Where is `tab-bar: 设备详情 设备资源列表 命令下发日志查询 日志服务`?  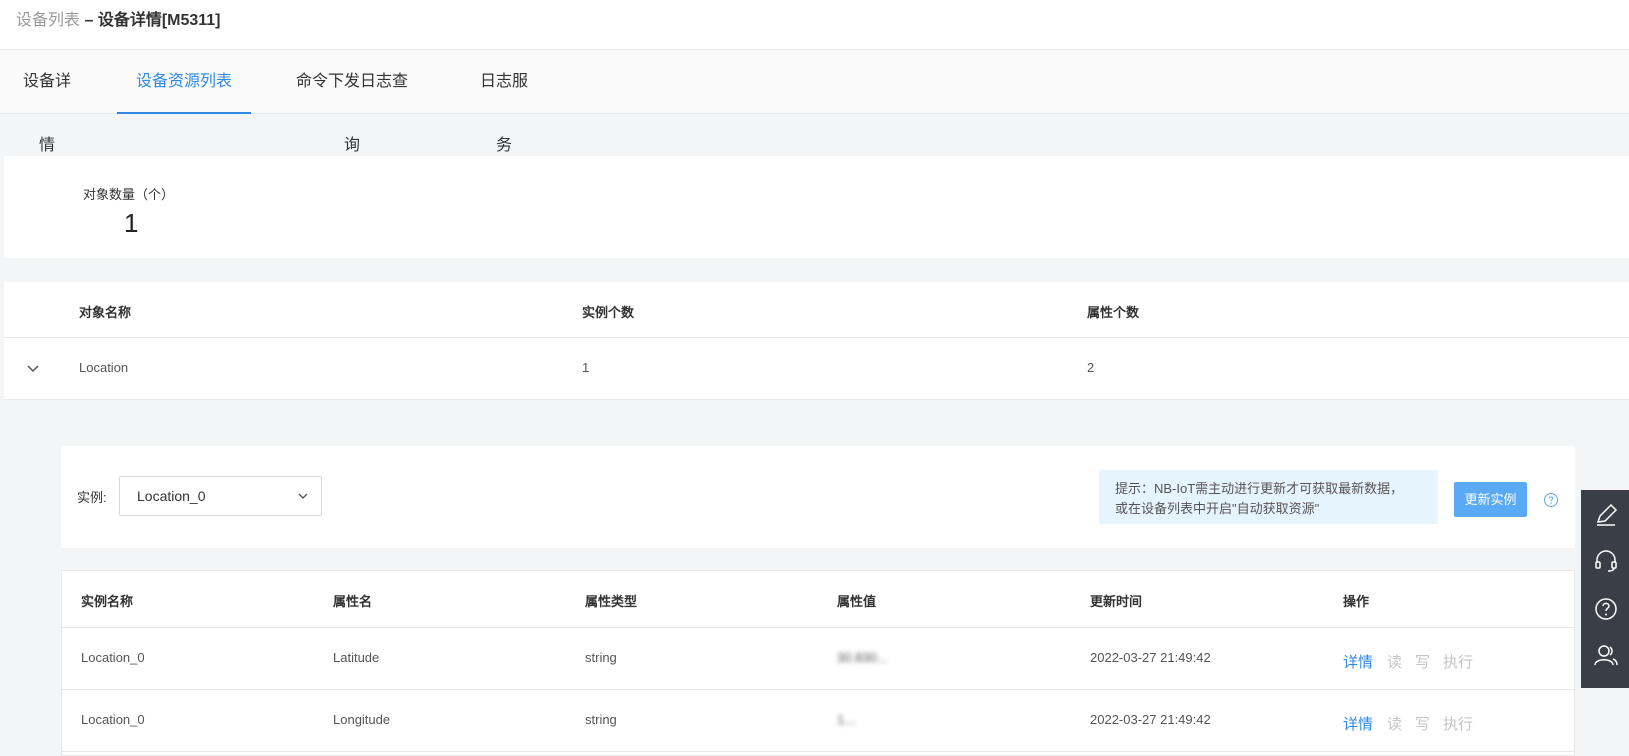 tab-bar: 设备详情 设备资源列表 命令下发日志查询 日志服务 is located at coordinates (814, 102).